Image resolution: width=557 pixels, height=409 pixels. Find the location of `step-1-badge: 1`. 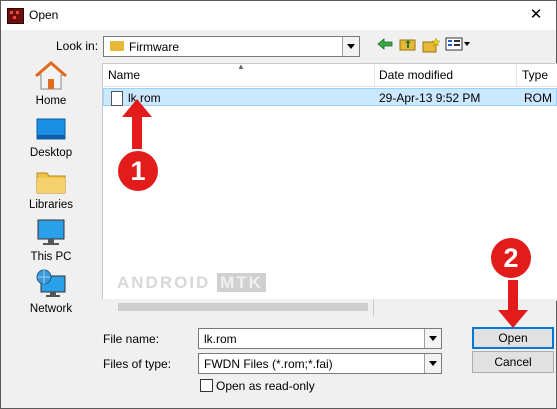

step-1-badge: 1 is located at coordinates (138, 171).